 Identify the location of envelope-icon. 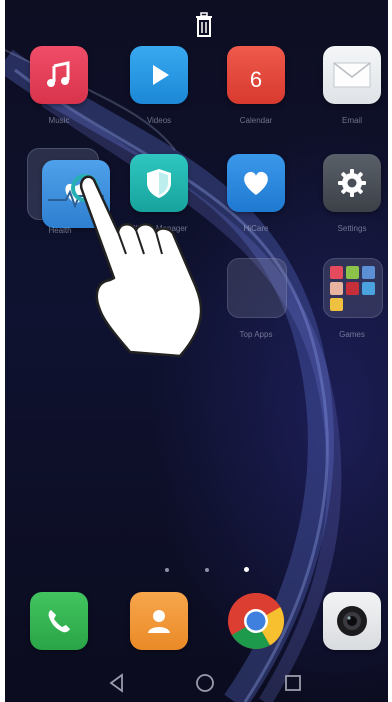
(352, 75).